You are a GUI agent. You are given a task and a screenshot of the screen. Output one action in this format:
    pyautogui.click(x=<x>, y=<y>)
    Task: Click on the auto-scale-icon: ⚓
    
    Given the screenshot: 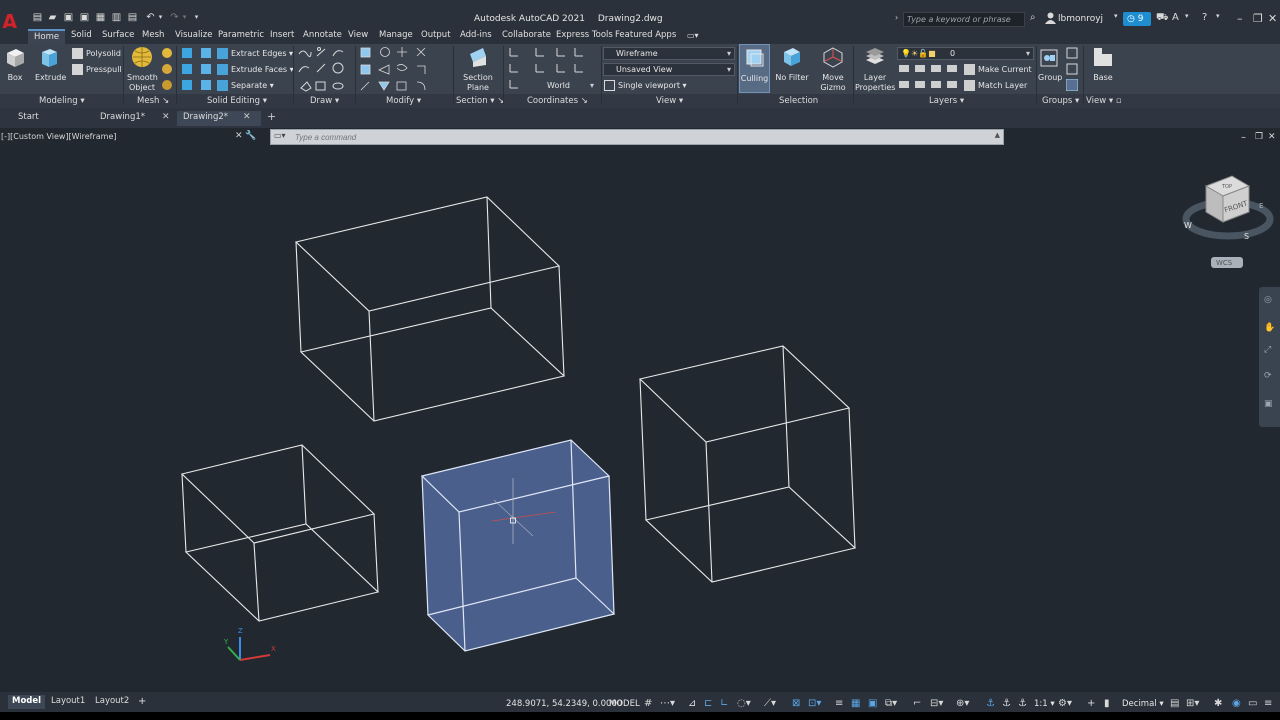 What is the action you would take?
    pyautogui.click(x=1006, y=703)
    